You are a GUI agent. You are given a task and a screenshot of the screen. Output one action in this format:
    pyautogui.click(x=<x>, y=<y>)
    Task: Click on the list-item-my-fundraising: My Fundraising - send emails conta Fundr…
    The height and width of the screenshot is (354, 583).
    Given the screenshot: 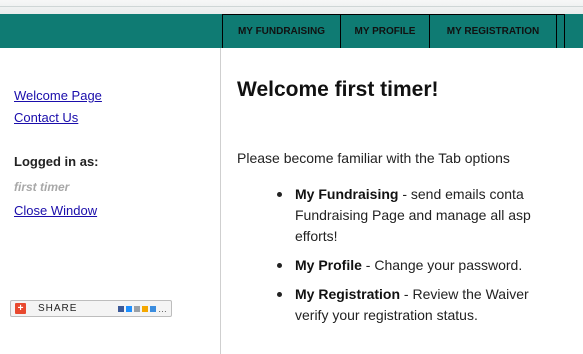 What is the action you would take?
    pyautogui.click(x=417, y=215)
    